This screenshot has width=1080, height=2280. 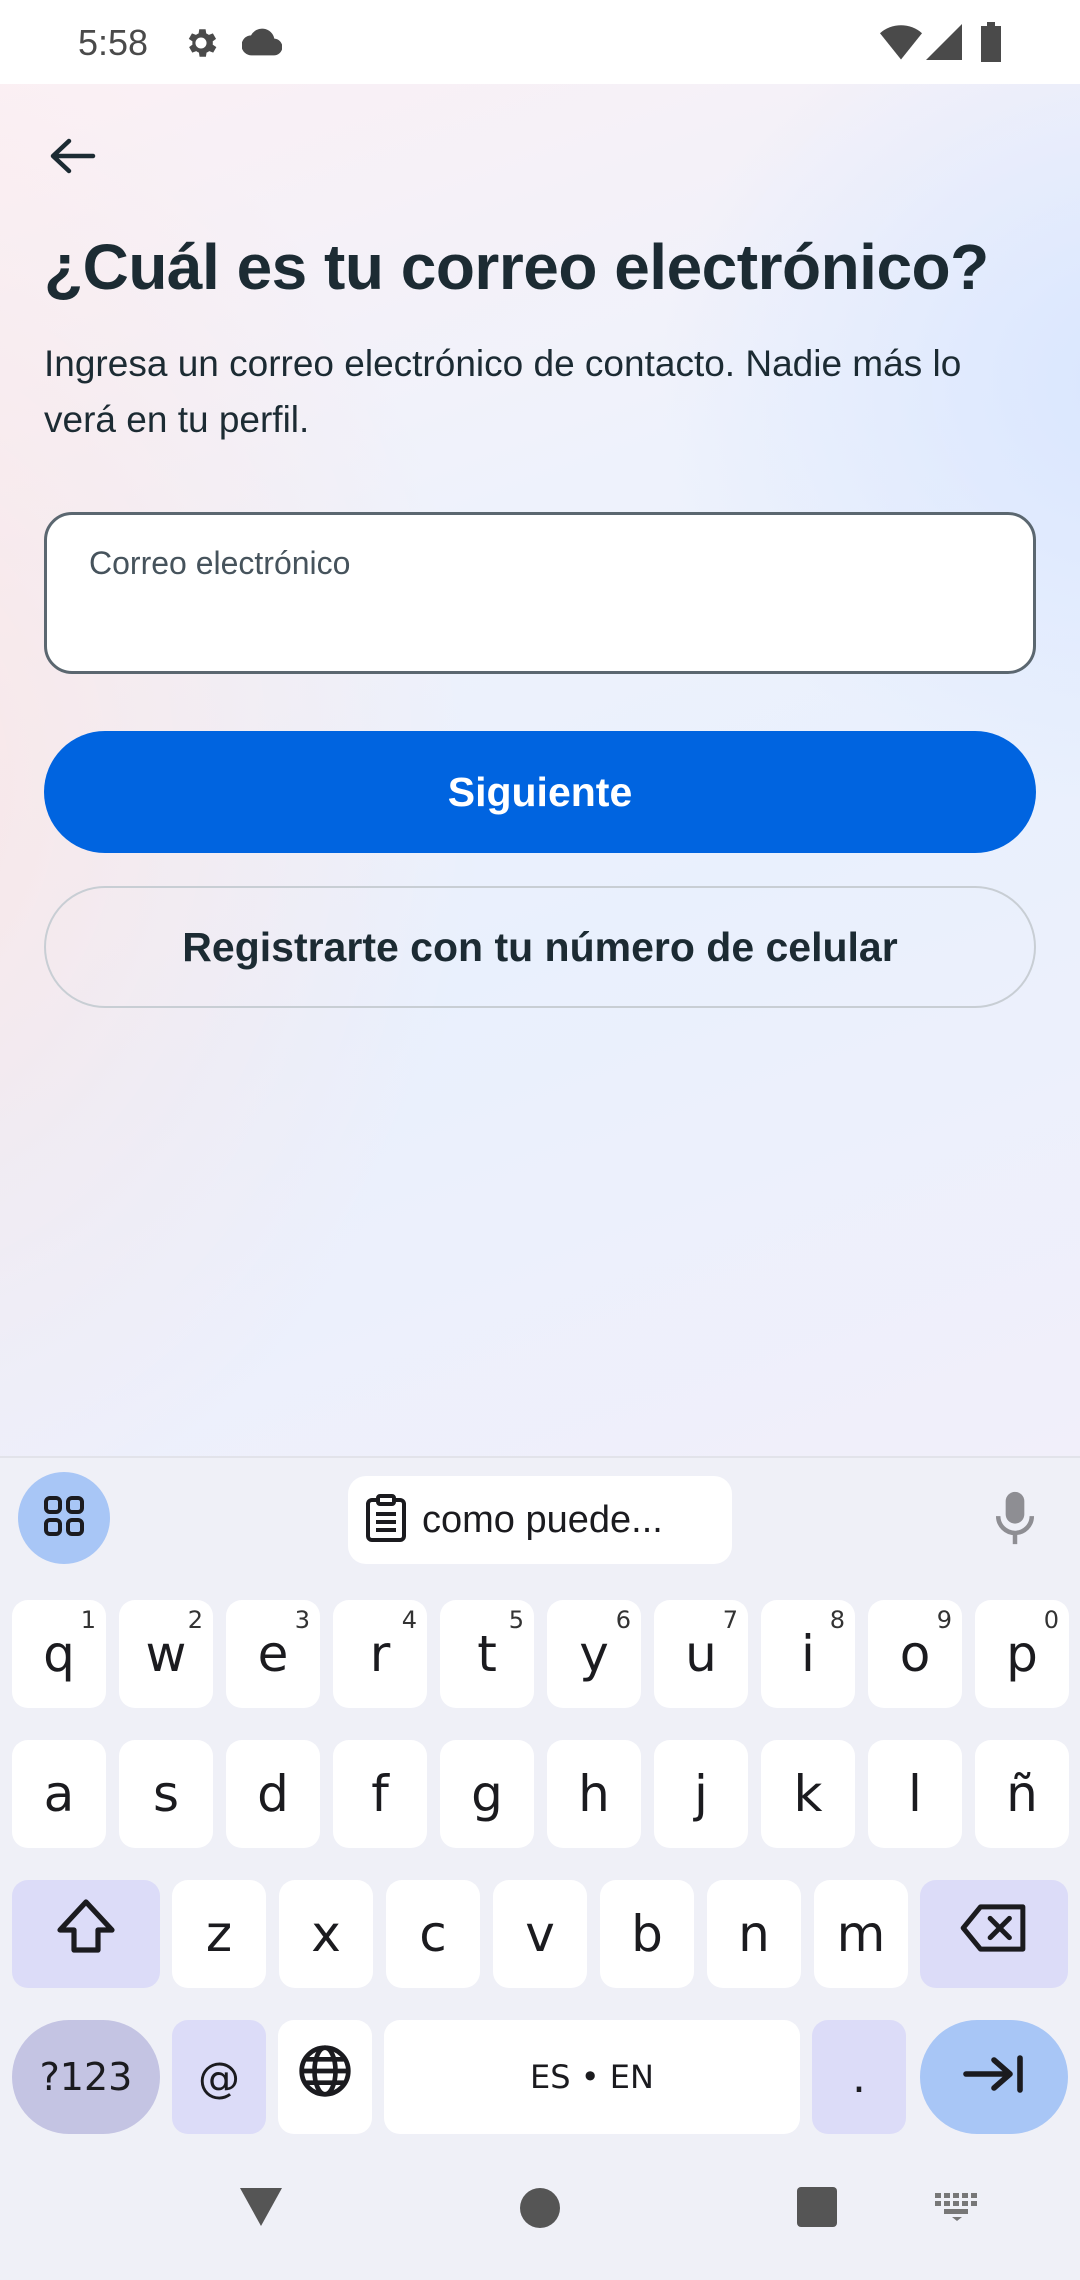 I want to click on key-label: o, so click(x=915, y=1654).